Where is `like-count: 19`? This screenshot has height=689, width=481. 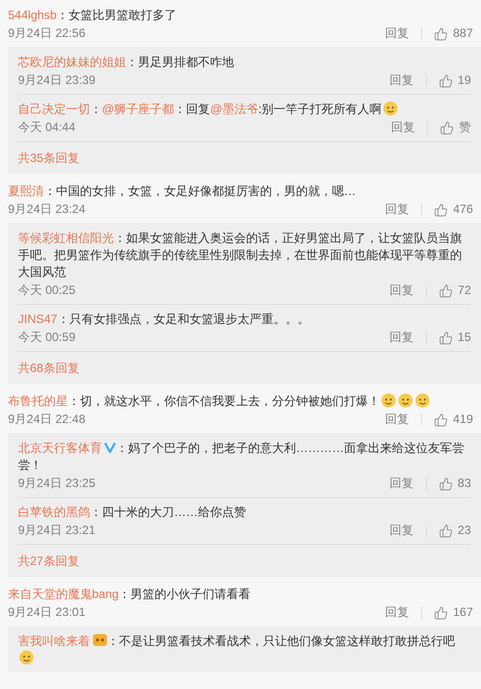 like-count: 19 is located at coordinates (464, 80).